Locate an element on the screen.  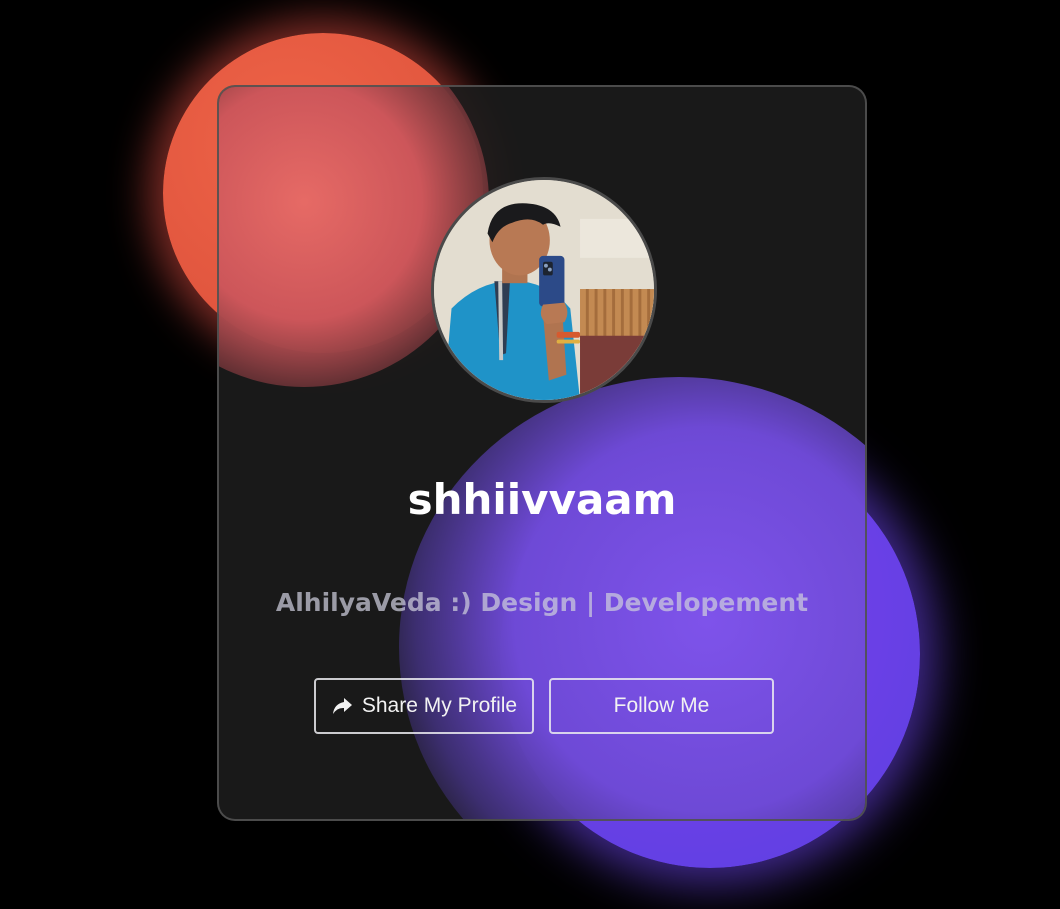
follow-button: Follow Me is located at coordinates (661, 706).